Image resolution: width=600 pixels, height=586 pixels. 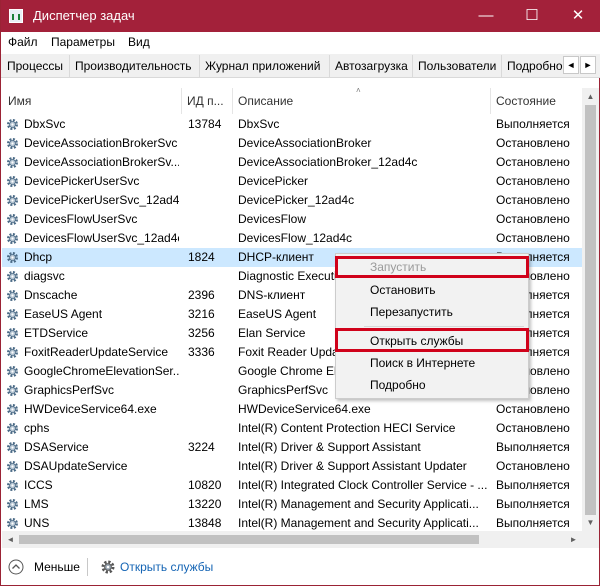 I want to click on service-name: Dnscache, so click(x=51, y=295).